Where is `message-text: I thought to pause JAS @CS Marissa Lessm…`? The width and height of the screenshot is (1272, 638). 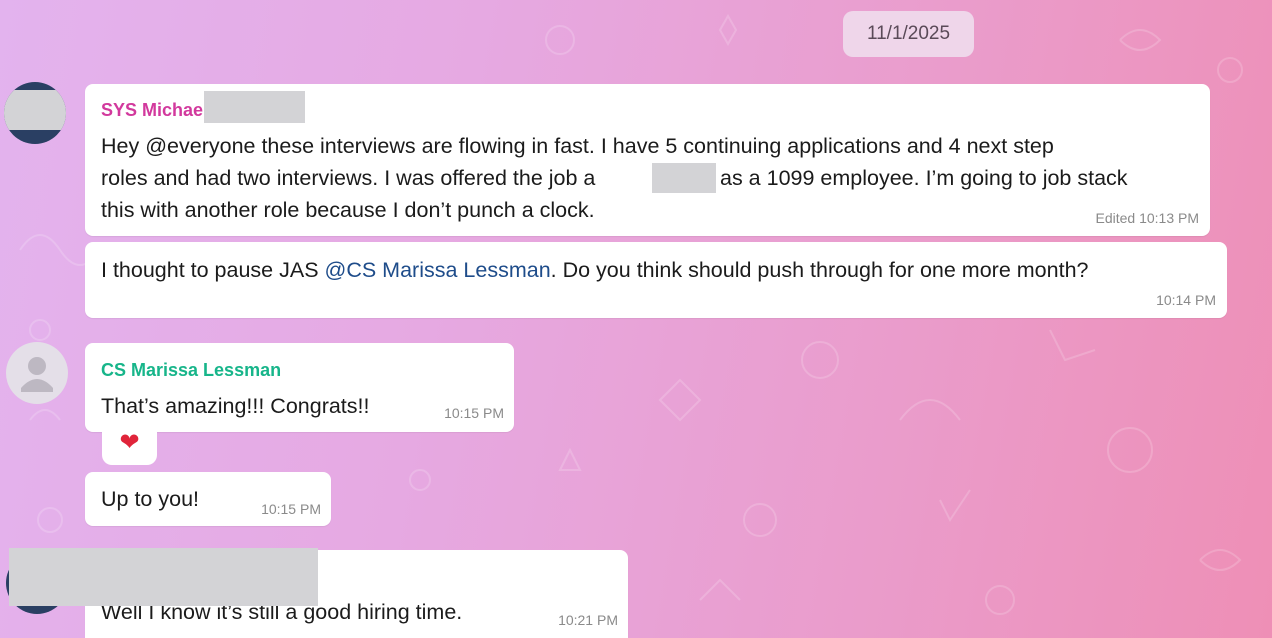 message-text: I thought to pause JAS @CS Marissa Lessm… is located at coordinates (594, 270).